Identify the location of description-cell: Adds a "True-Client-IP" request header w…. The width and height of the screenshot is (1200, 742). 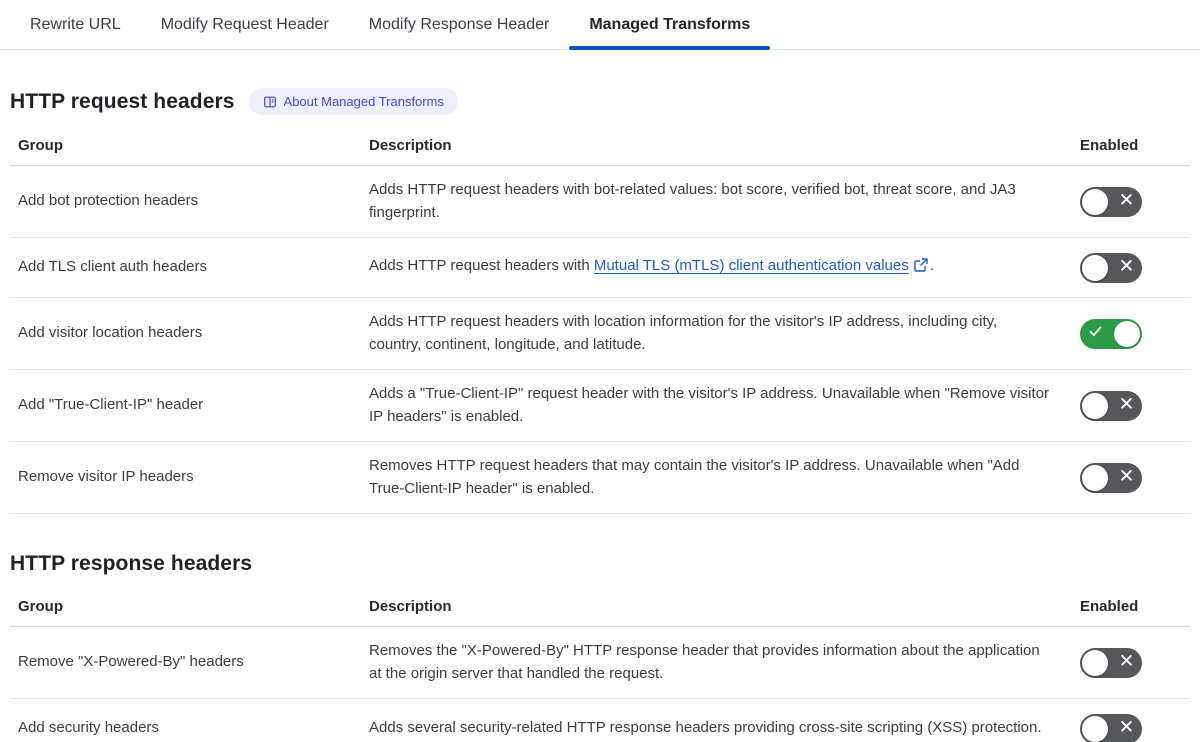
(720, 405).